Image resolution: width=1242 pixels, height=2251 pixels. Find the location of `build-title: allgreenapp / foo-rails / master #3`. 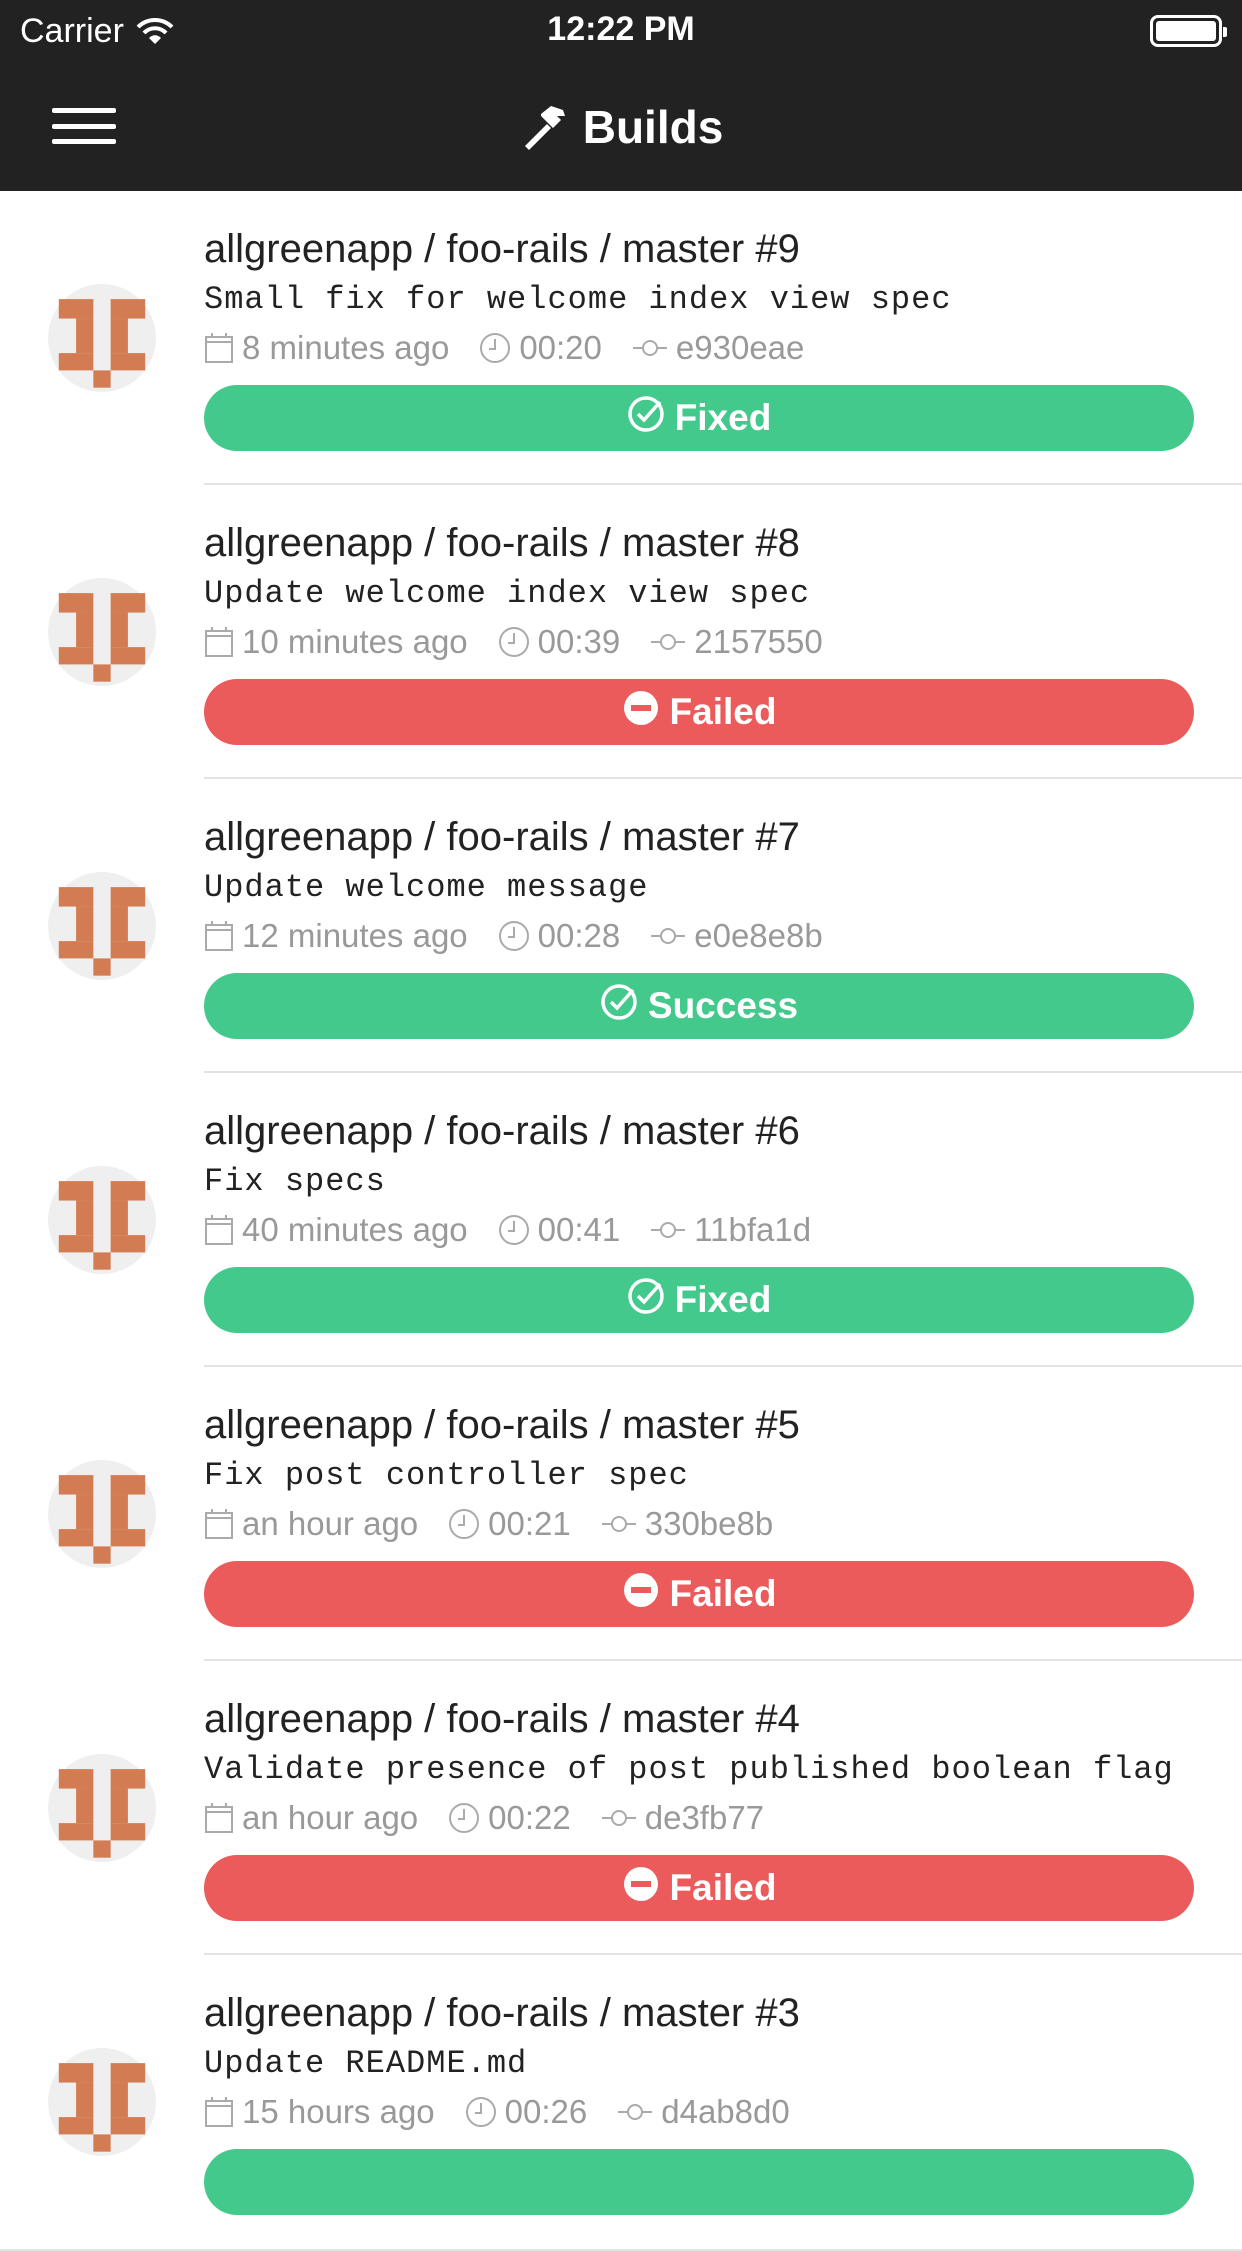

build-title: allgreenapp / foo-rails / master #3 is located at coordinates (502, 2013).